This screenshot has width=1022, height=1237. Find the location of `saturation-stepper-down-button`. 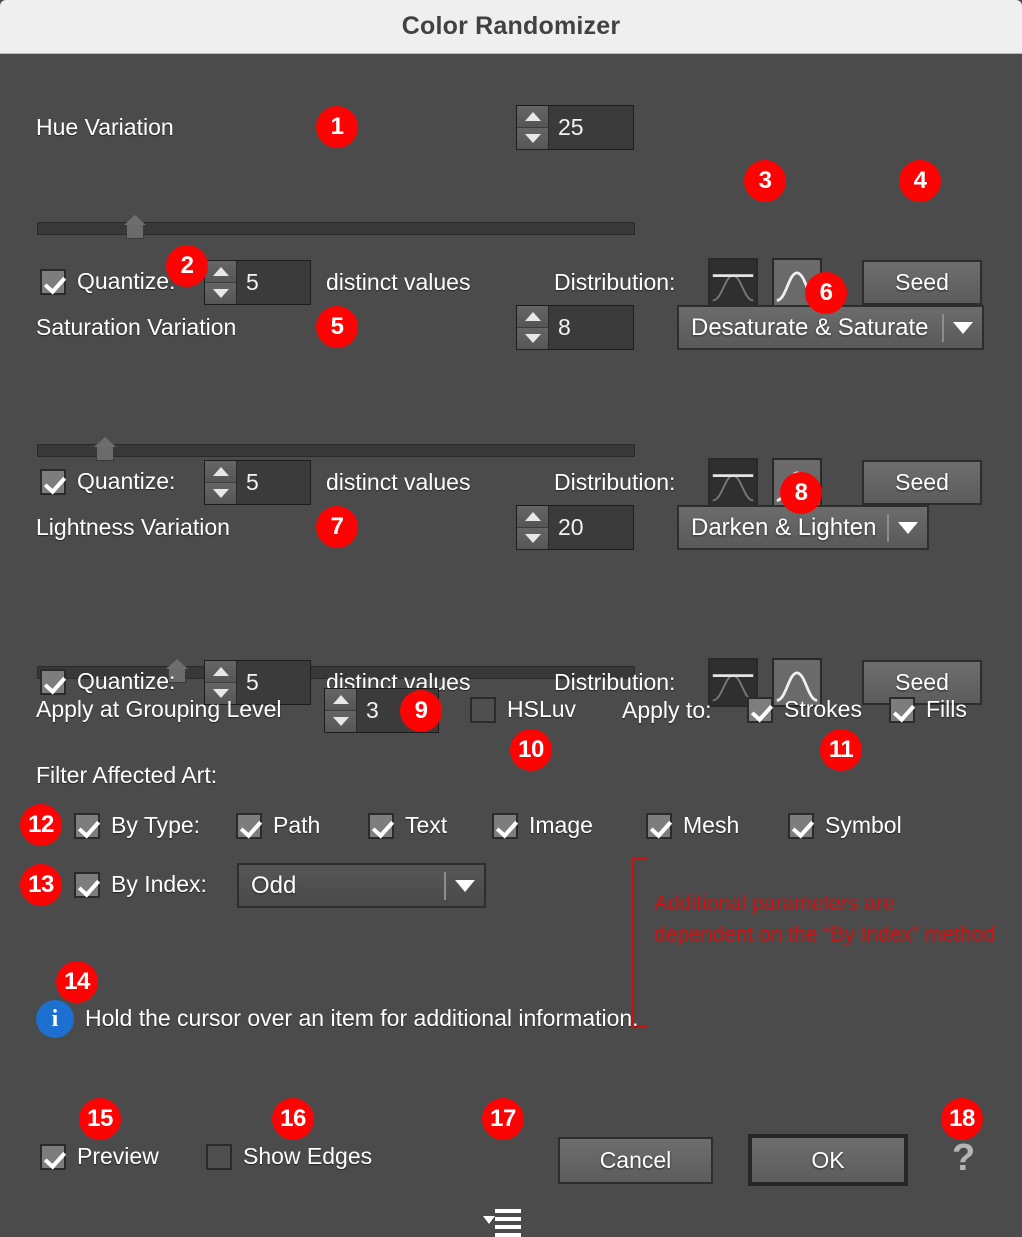

saturation-stepper-down-button is located at coordinates (532, 338).